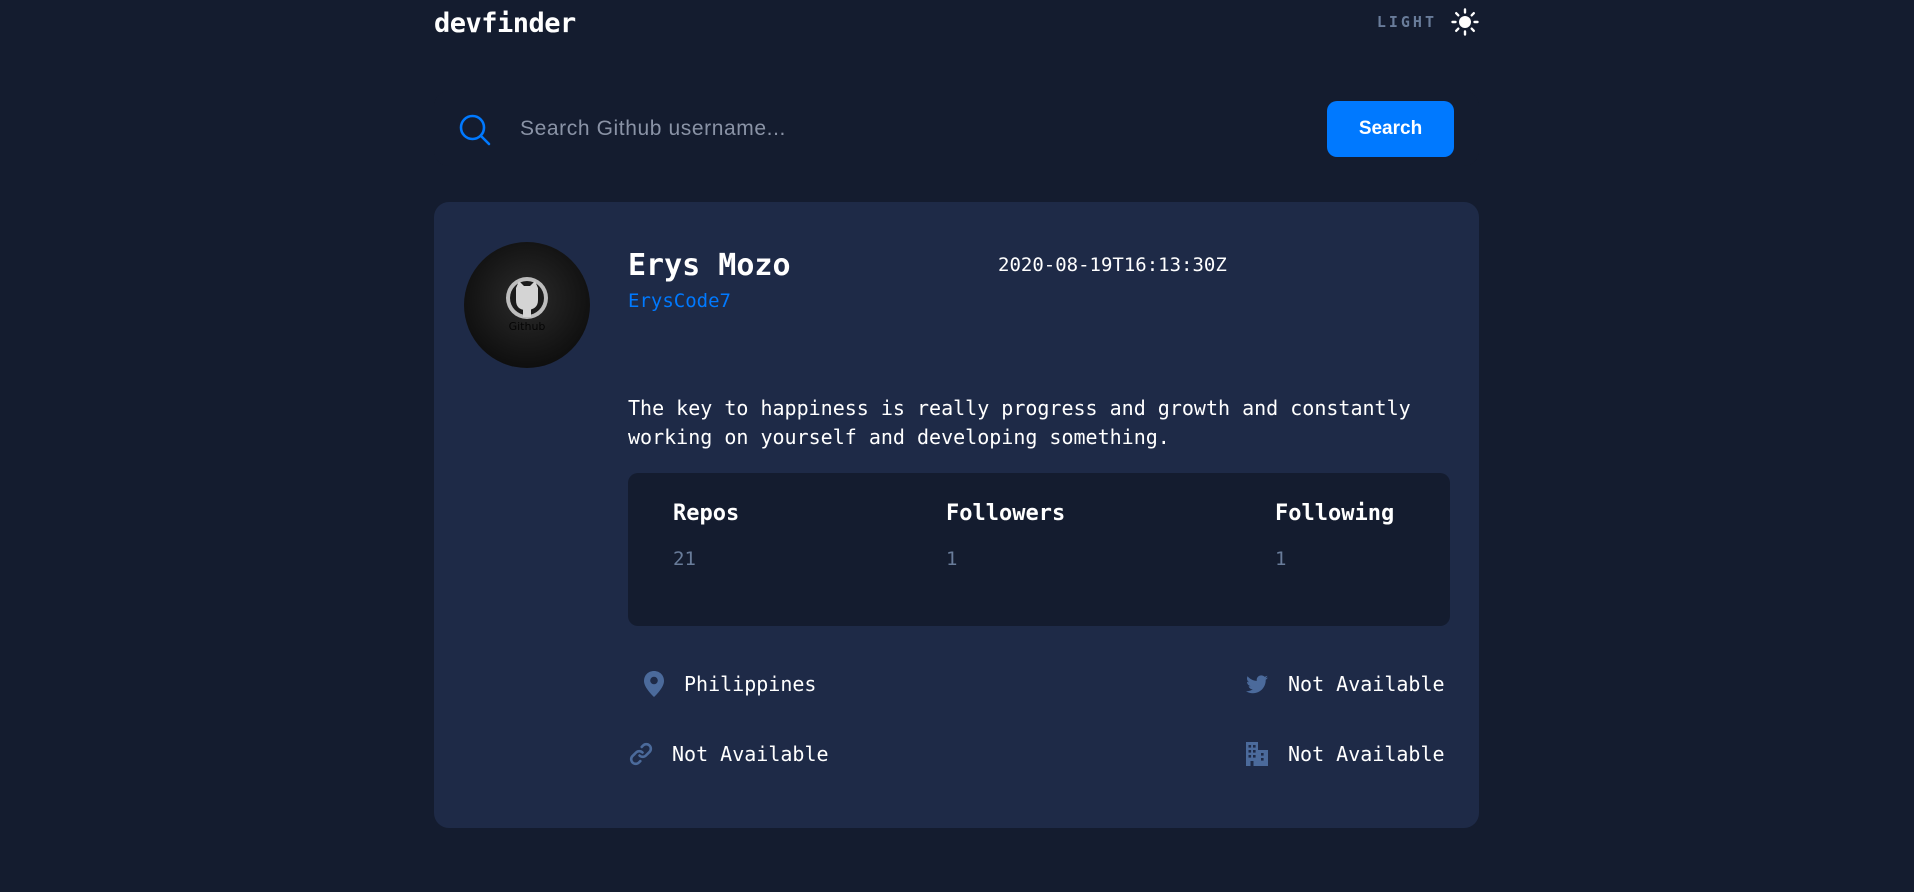 The image size is (1914, 892). What do you see at coordinates (1257, 754) in the screenshot?
I see `office-building-icon` at bounding box center [1257, 754].